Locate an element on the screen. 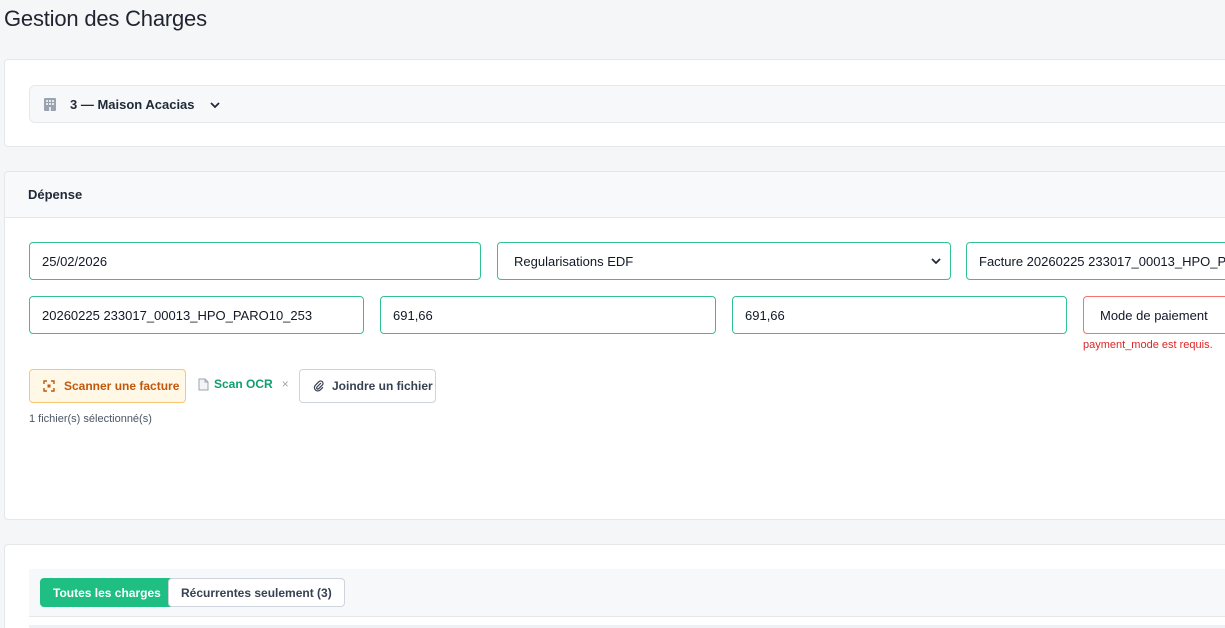  payment-mode-error: payment_mode est requis. is located at coordinates (1148, 345).